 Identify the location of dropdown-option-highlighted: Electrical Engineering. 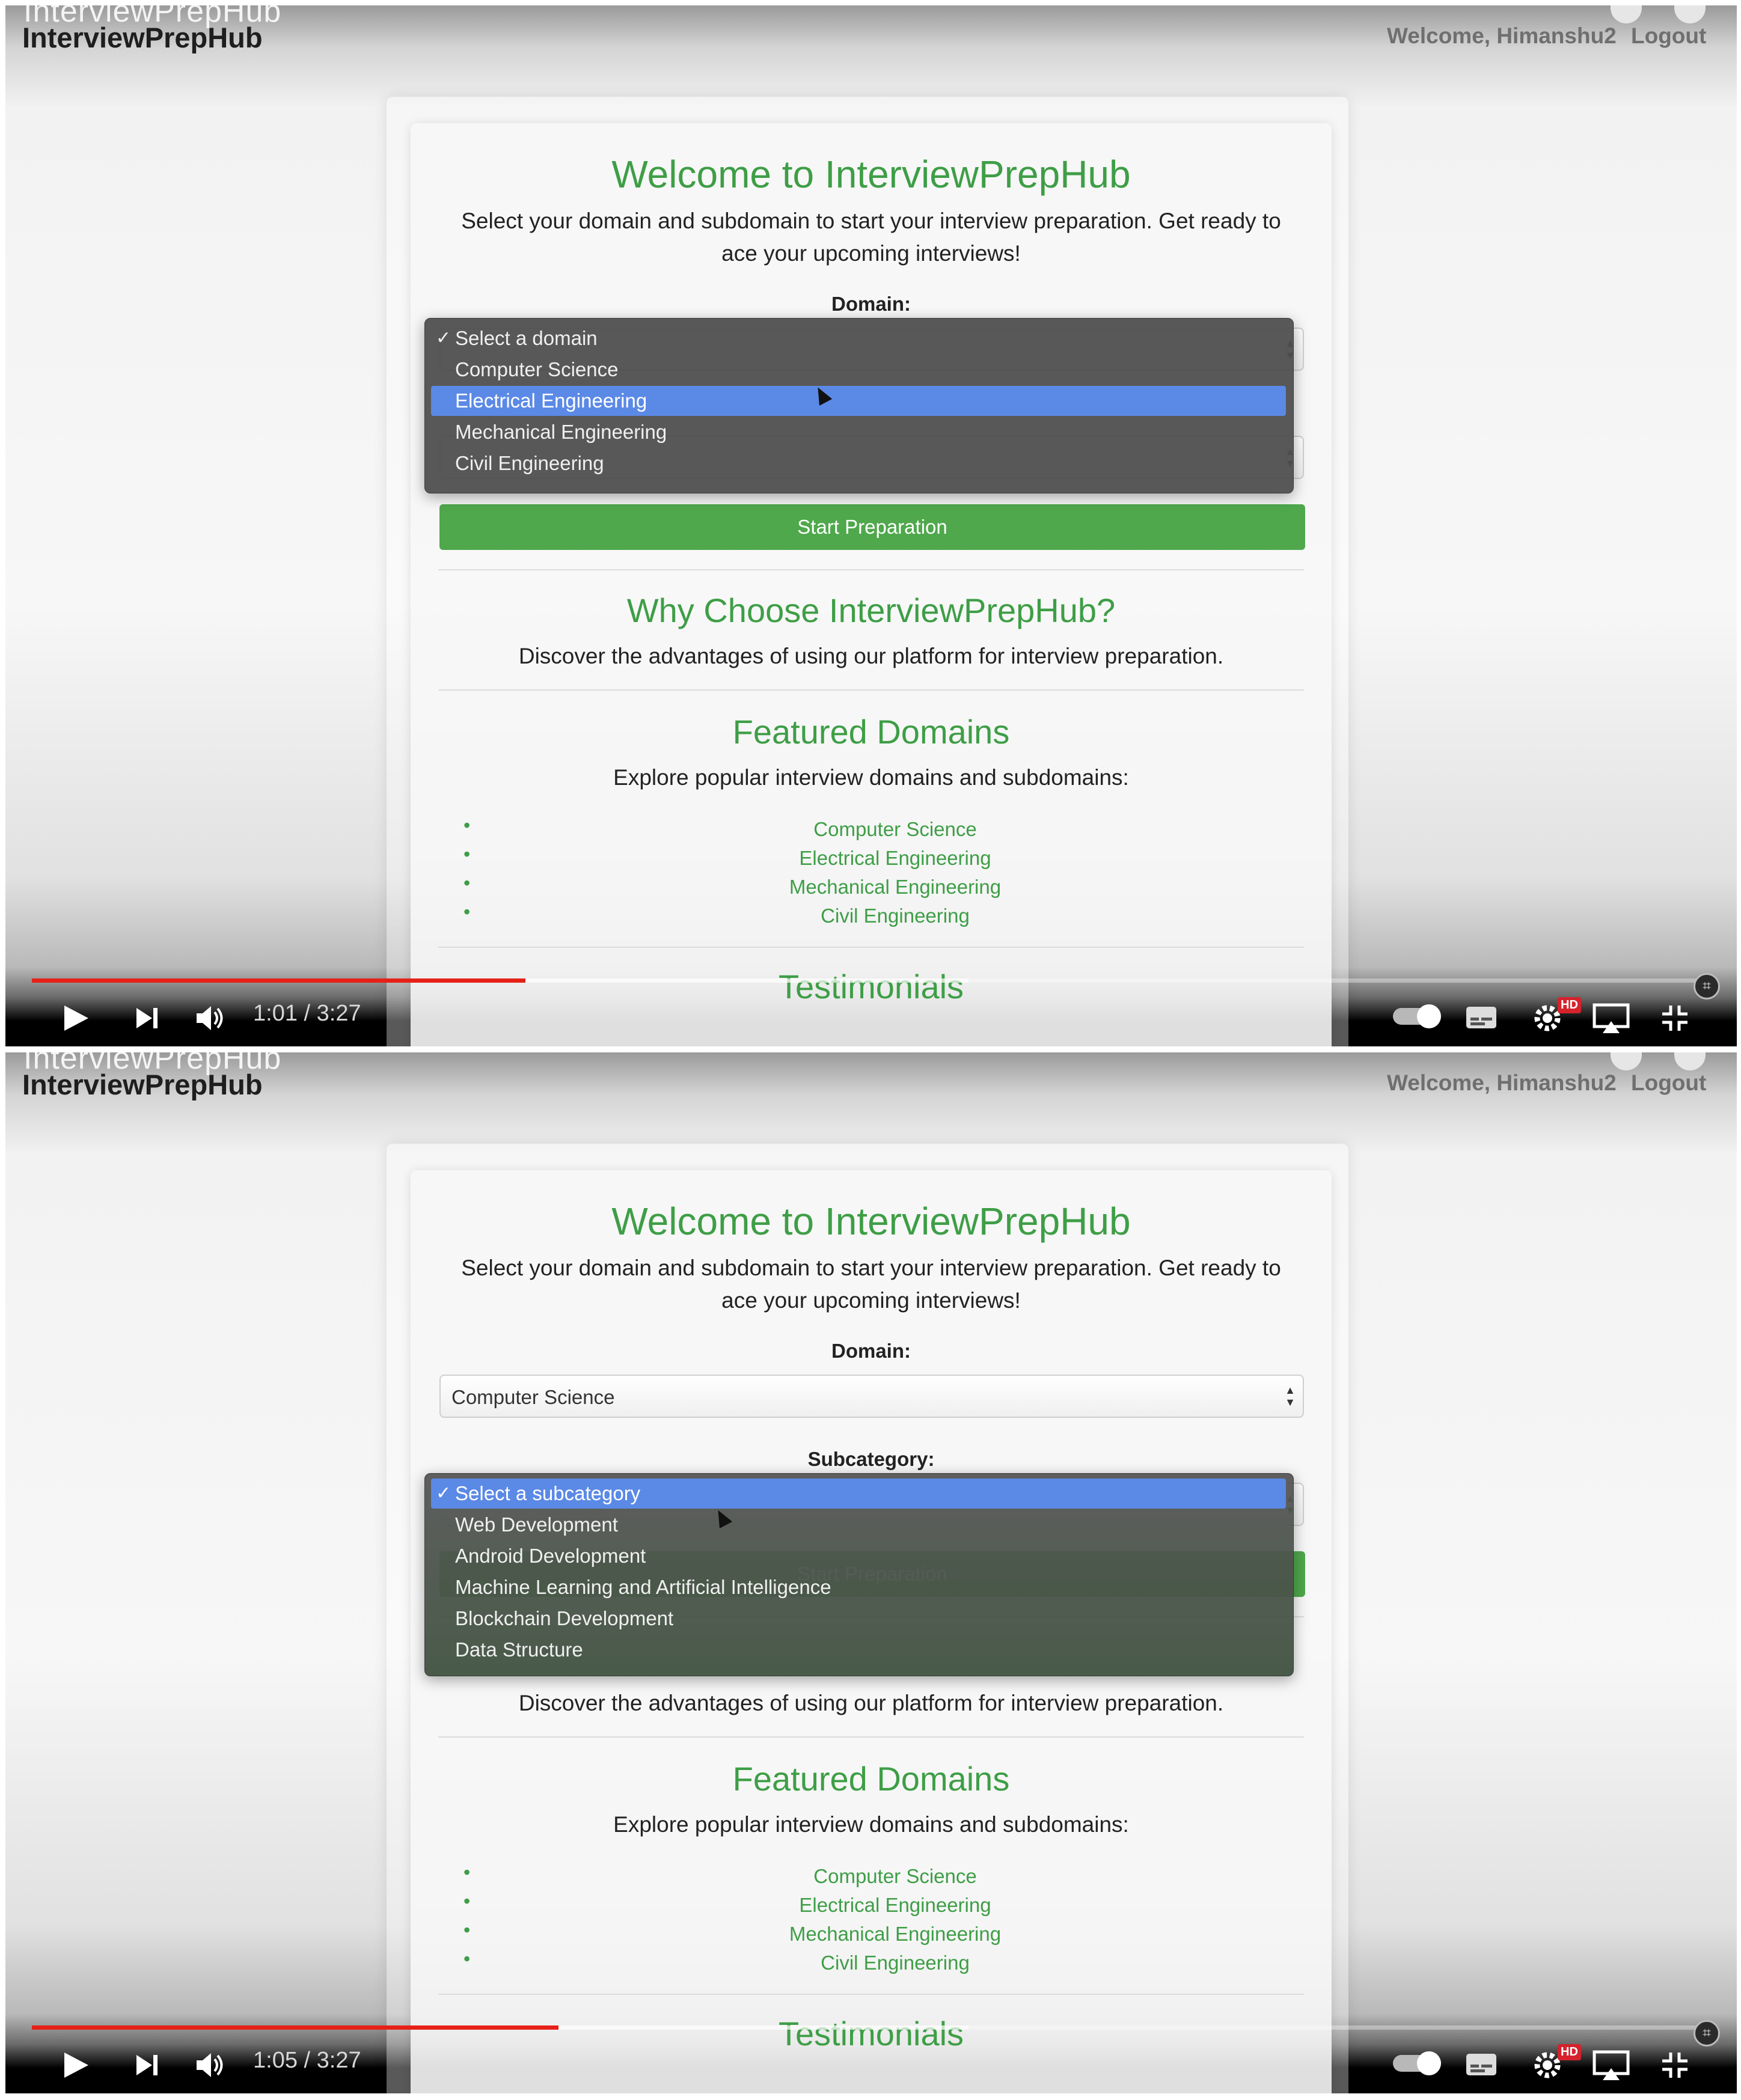
(858, 401).